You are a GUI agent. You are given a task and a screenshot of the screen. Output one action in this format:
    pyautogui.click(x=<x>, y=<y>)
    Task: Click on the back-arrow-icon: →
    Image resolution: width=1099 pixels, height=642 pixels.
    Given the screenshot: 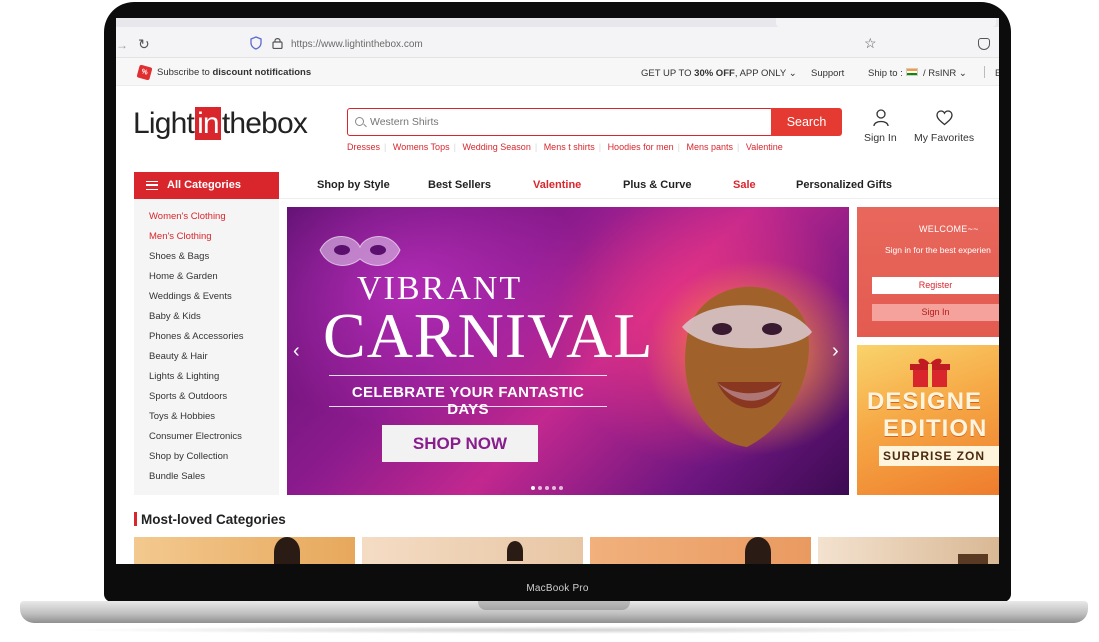 What is the action you would take?
    pyautogui.click(x=122, y=45)
    